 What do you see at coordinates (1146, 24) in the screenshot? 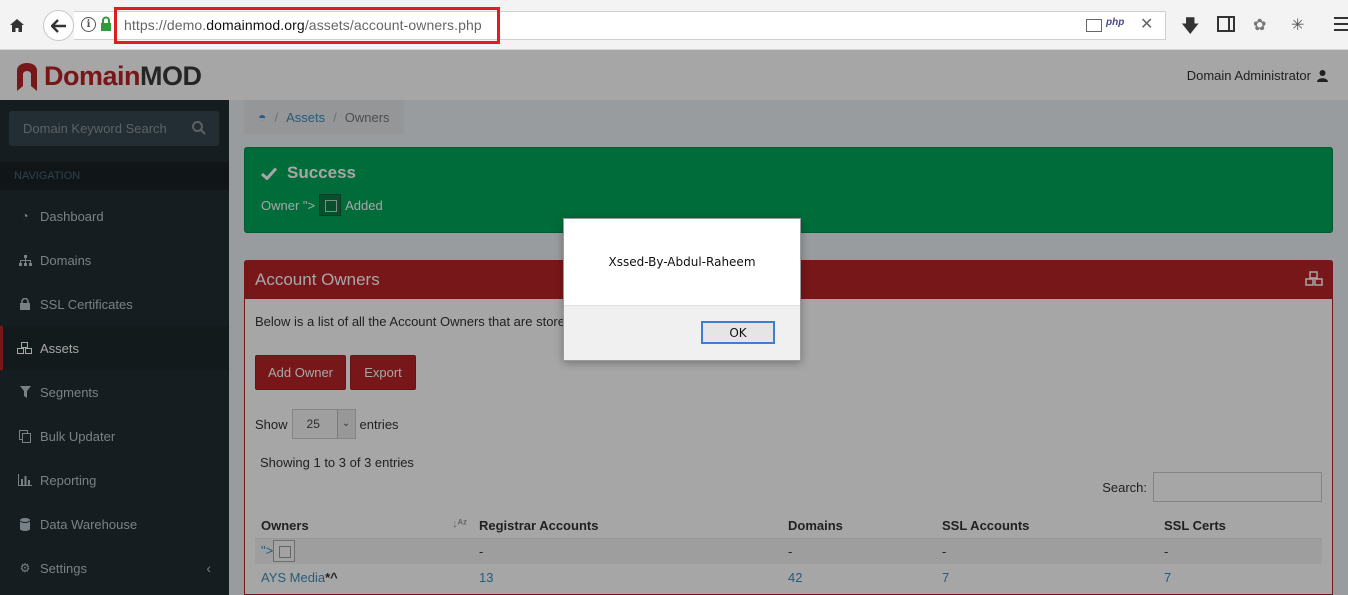
I see `close-icon: ✕` at bounding box center [1146, 24].